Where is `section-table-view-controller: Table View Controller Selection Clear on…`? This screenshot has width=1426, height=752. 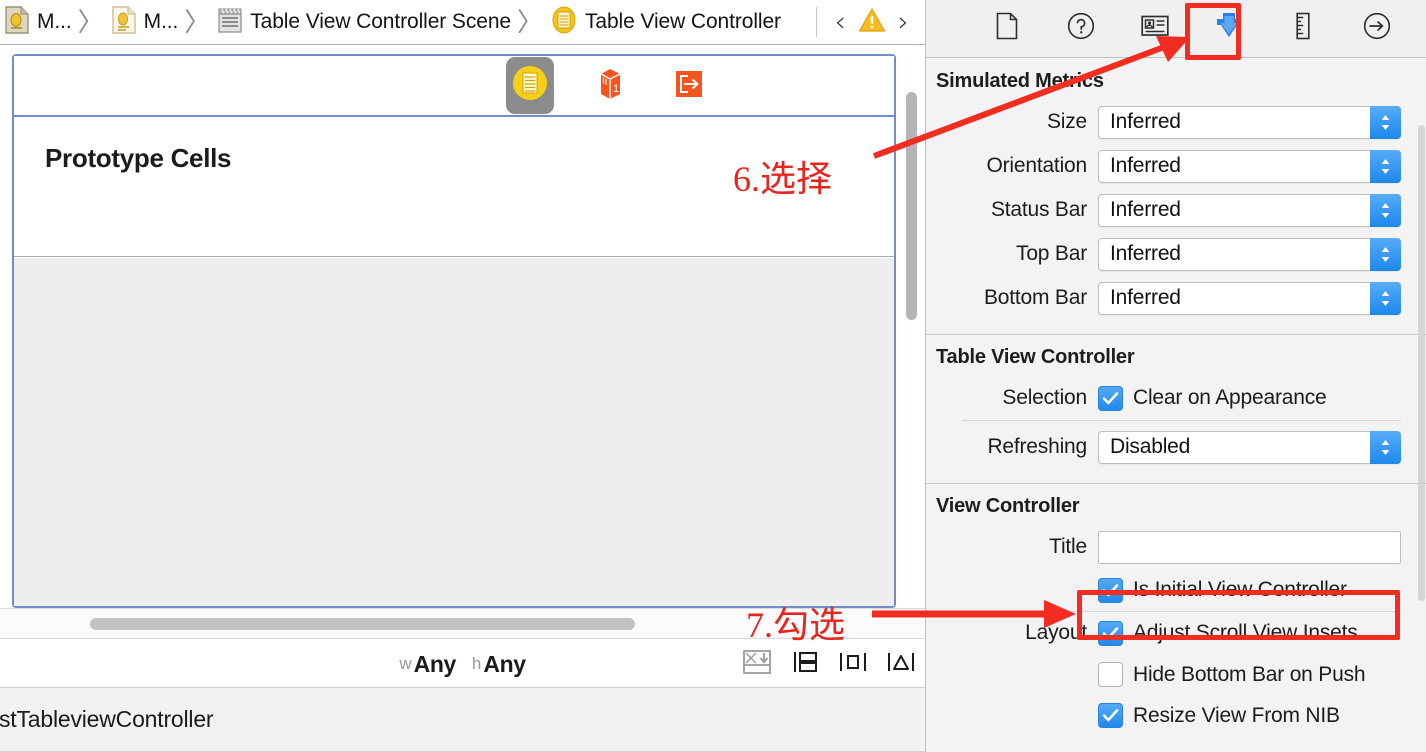 section-table-view-controller: Table View Controller Selection Clear on… is located at coordinates (1176, 401).